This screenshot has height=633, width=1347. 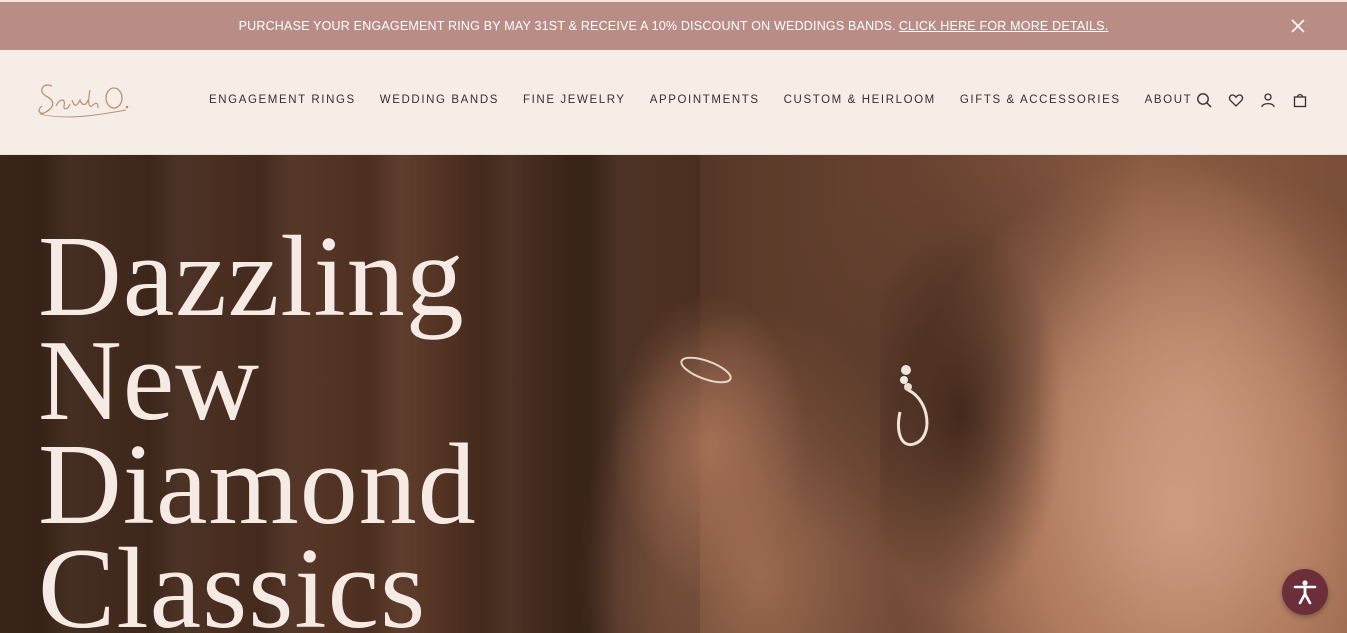 What do you see at coordinates (1004, 26) in the screenshot?
I see `promo-details-link: CLICK HERE FOR MORE DETAILS.` at bounding box center [1004, 26].